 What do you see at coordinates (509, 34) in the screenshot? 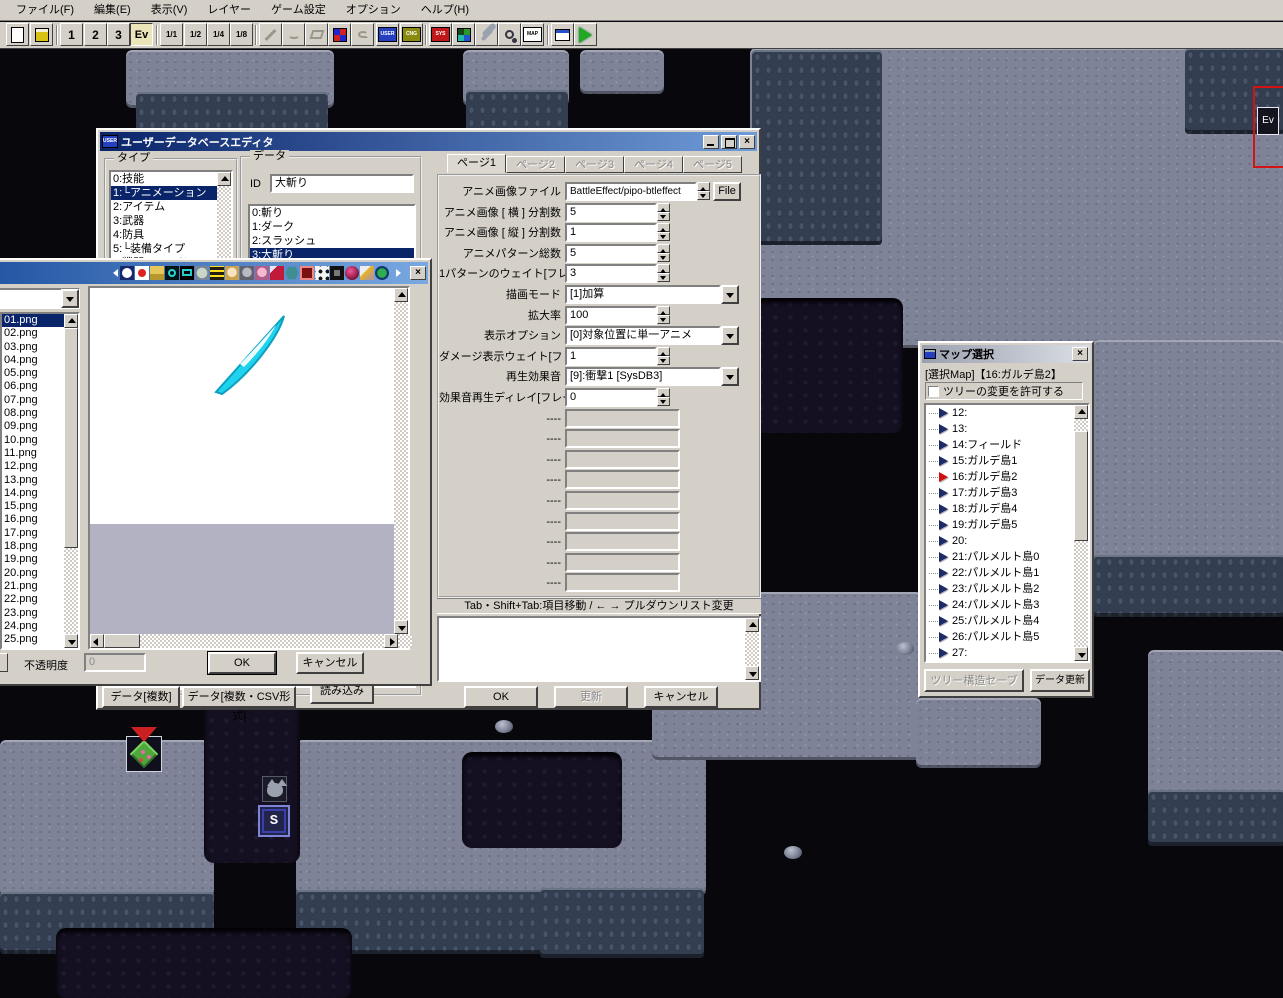
I see `event-search-button` at bounding box center [509, 34].